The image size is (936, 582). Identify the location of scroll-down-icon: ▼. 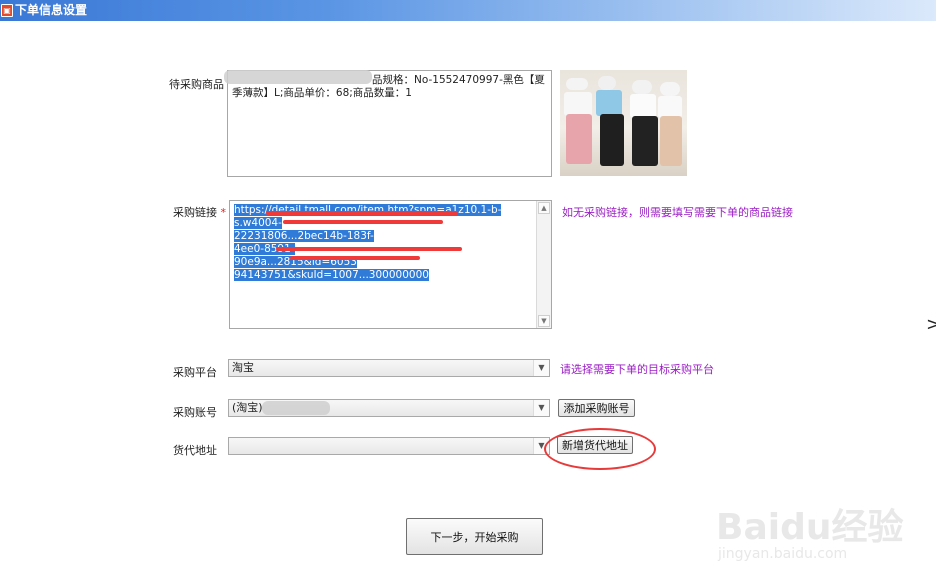
(544, 321).